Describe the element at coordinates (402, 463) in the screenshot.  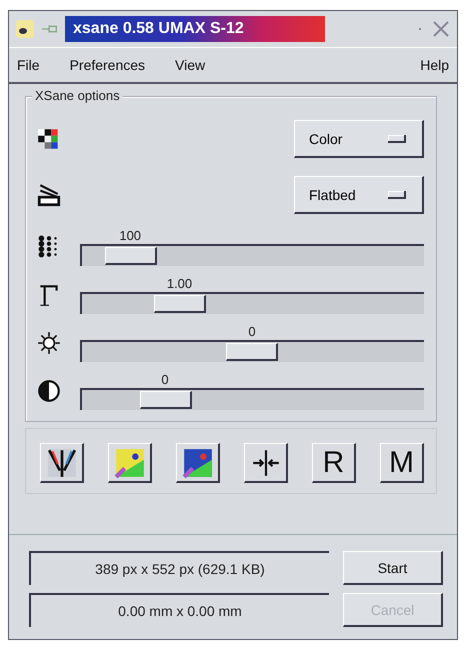
I see `toolbar-button: M` at that location.